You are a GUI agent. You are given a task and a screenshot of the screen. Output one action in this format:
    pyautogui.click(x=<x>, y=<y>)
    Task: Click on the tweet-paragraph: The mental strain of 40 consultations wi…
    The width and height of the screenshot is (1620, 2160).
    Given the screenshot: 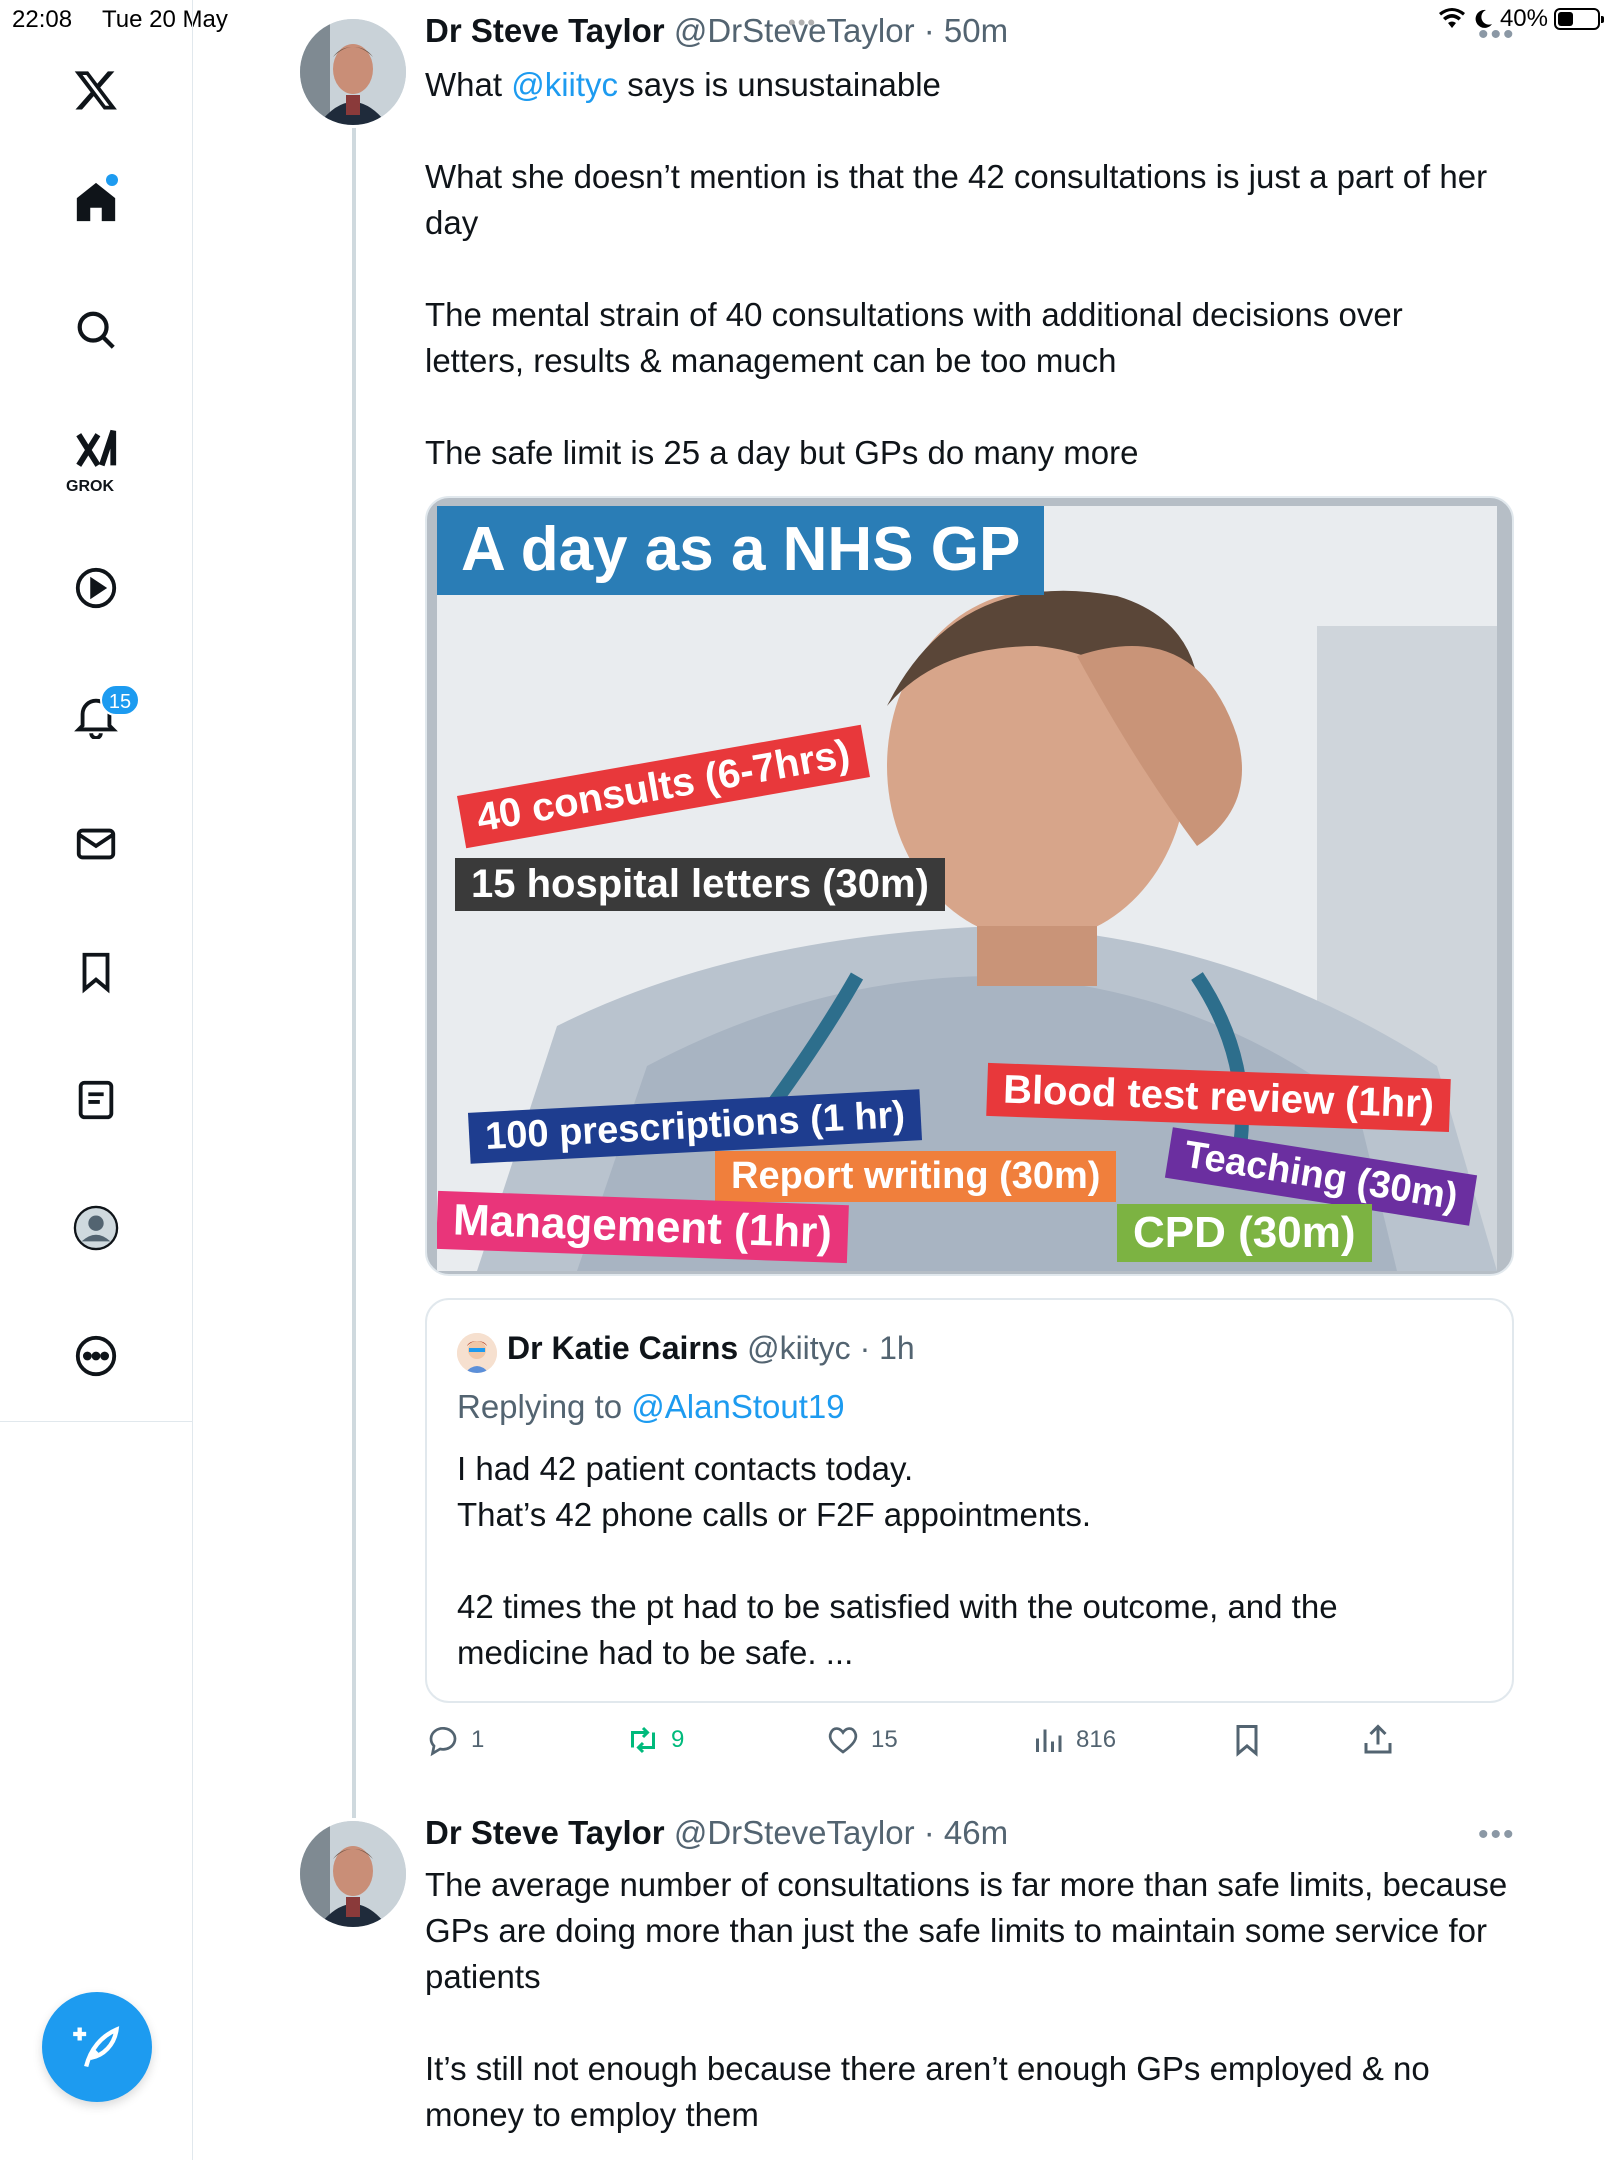 What is the action you would take?
    pyautogui.click(x=918, y=337)
    